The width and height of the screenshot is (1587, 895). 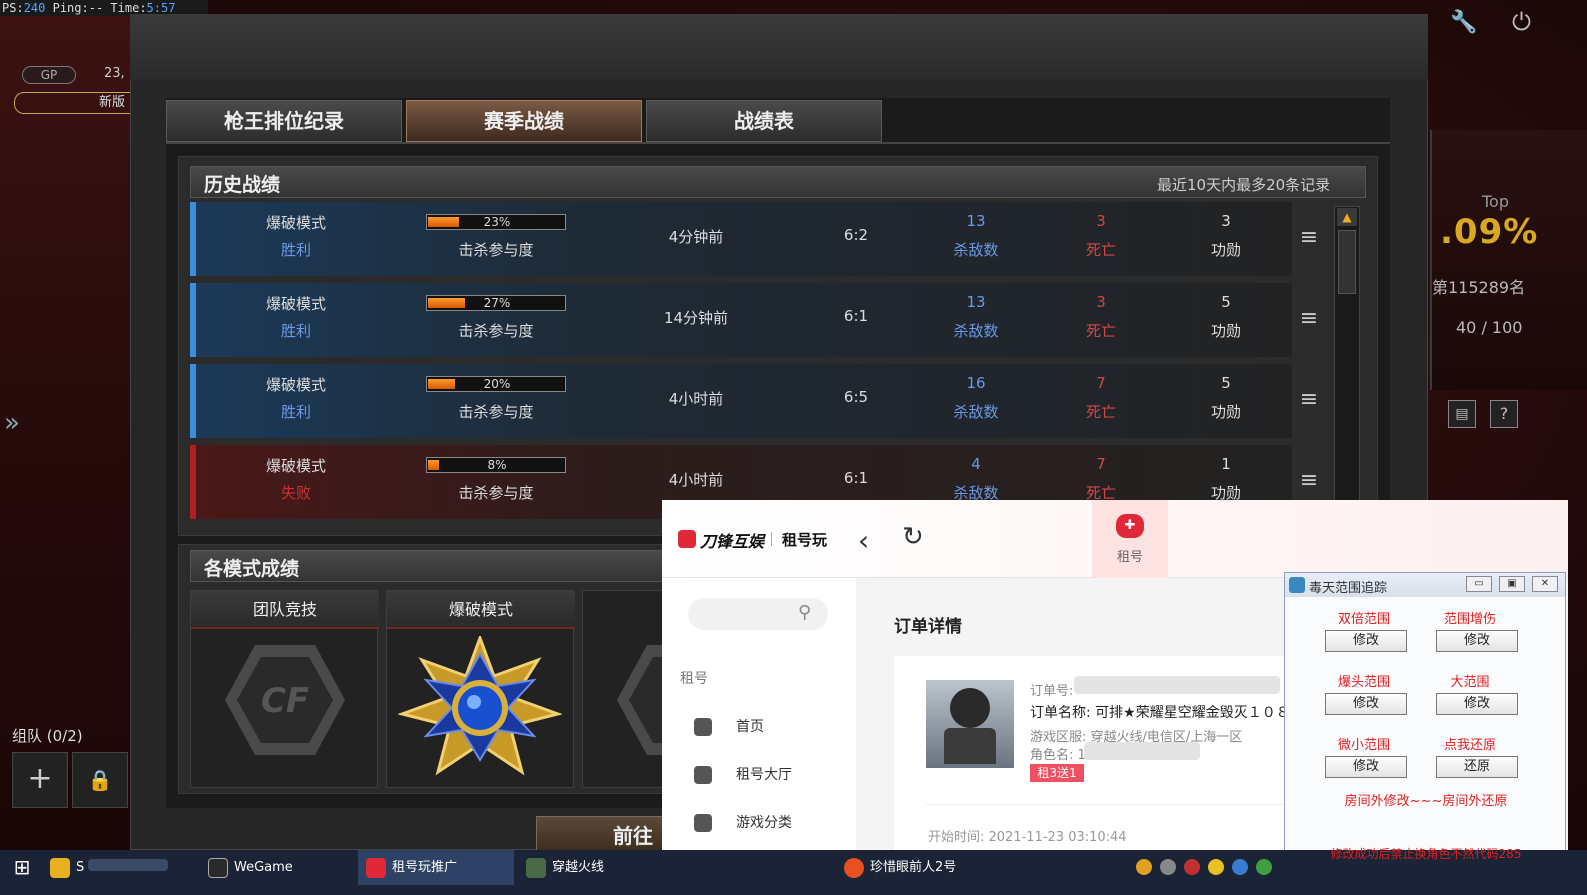 I want to click on row-result: 胜利, so click(x=295, y=412).